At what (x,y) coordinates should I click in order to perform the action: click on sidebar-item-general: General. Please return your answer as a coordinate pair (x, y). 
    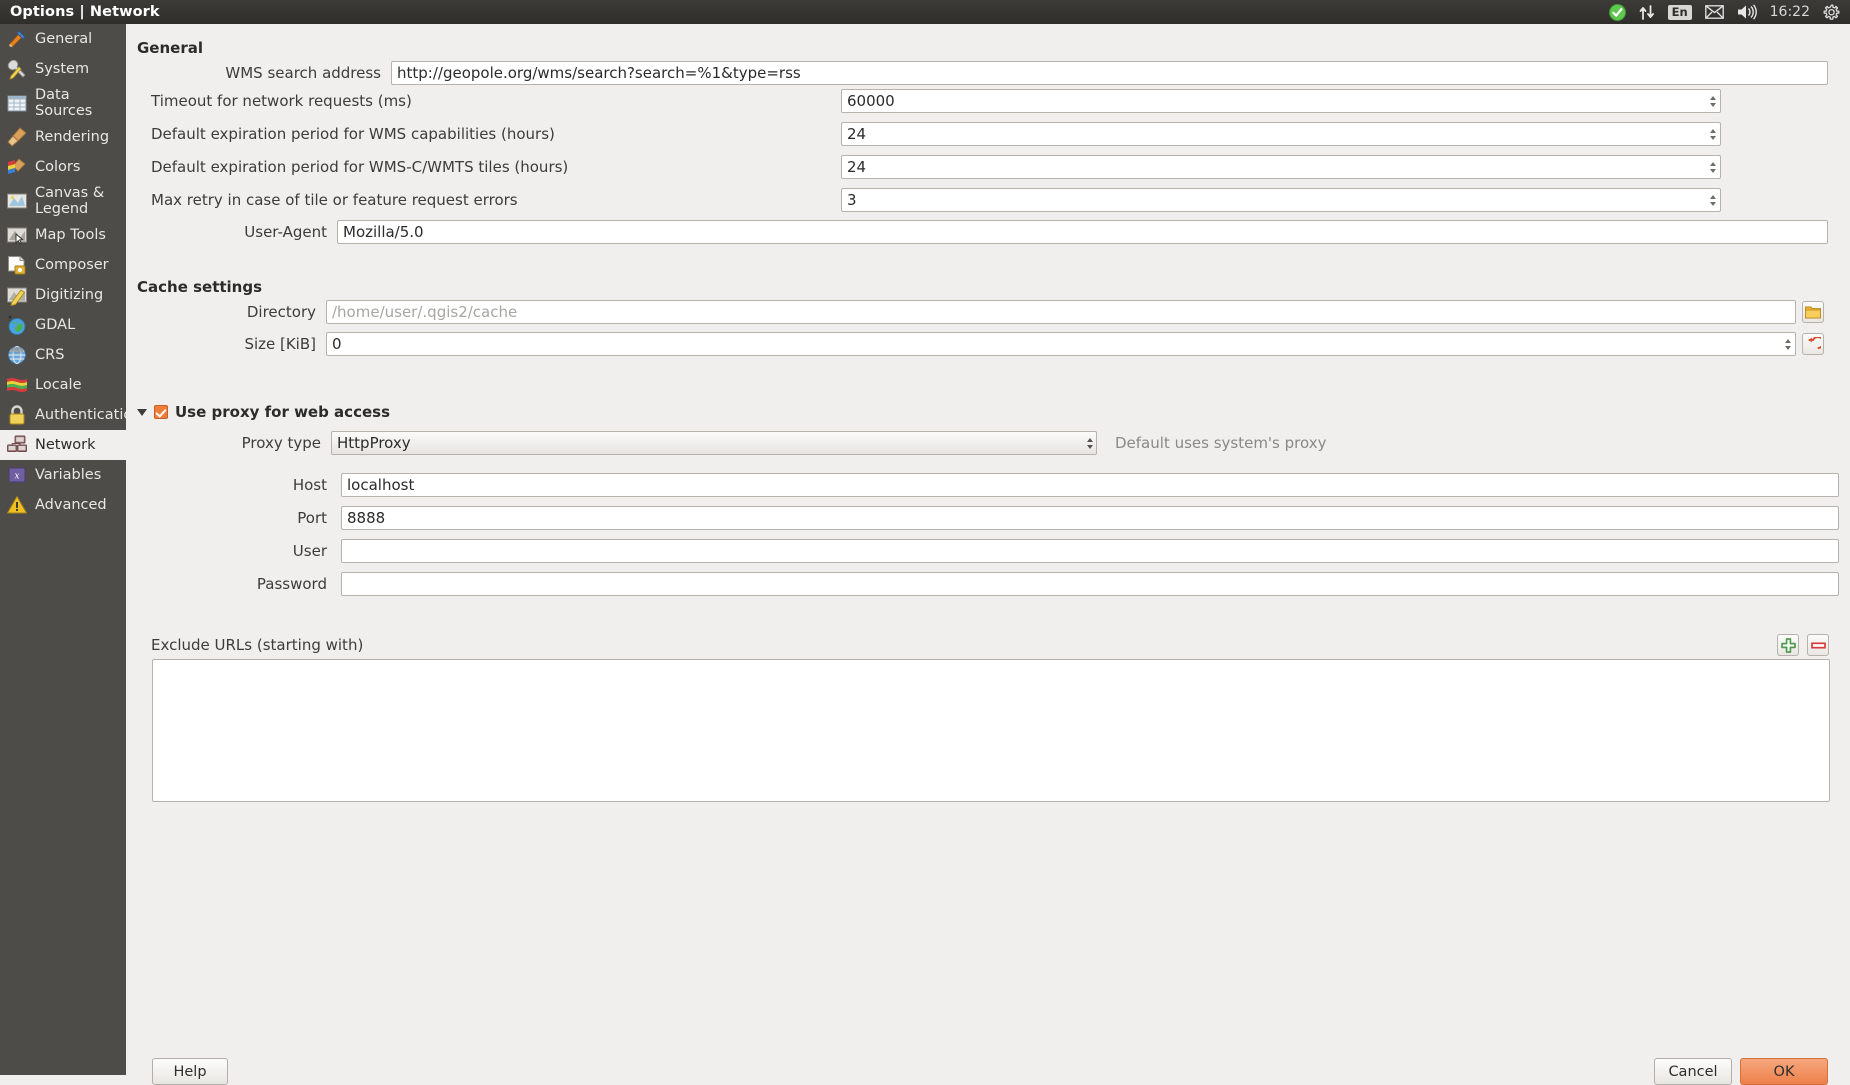
    Looking at the image, I should click on (63, 39).